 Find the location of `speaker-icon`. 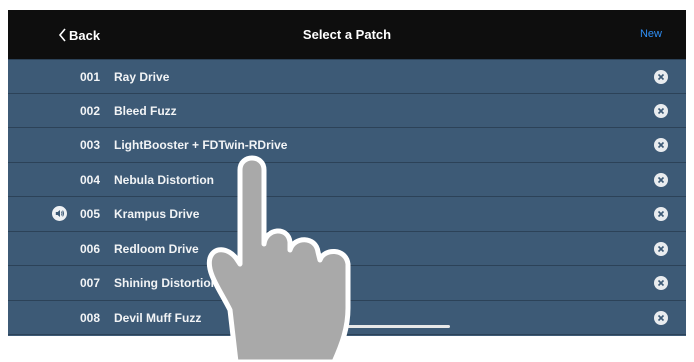

speaker-icon is located at coordinates (59, 213).